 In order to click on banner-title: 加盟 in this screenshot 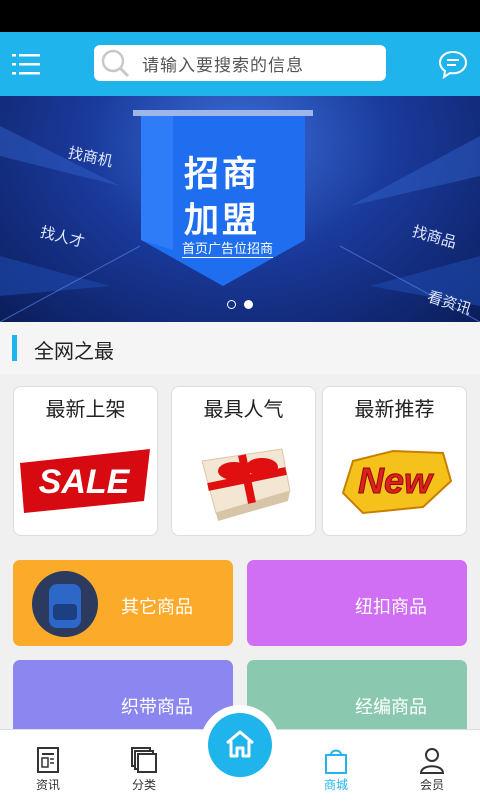, I will do `click(222, 221)`.